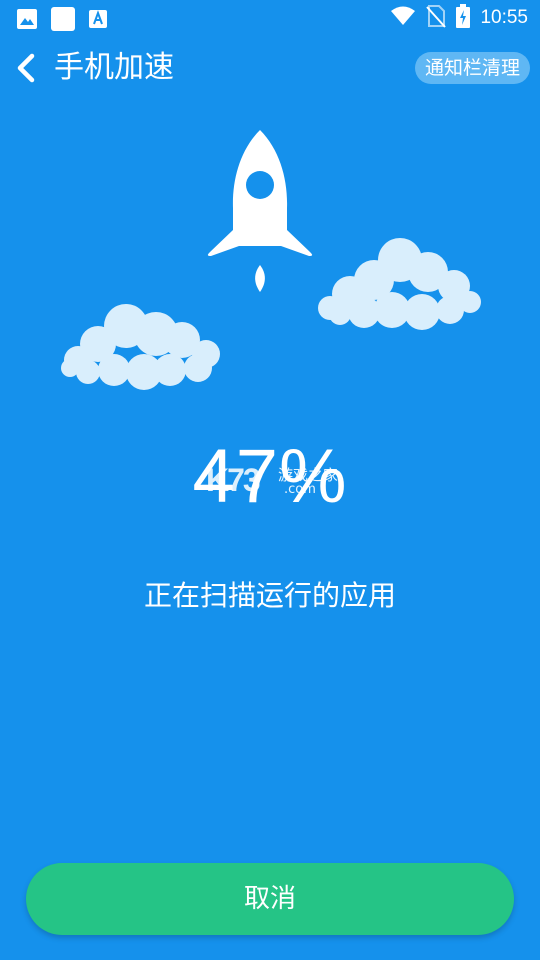 This screenshot has height=960, width=540. I want to click on cloud-left, so click(140, 347).